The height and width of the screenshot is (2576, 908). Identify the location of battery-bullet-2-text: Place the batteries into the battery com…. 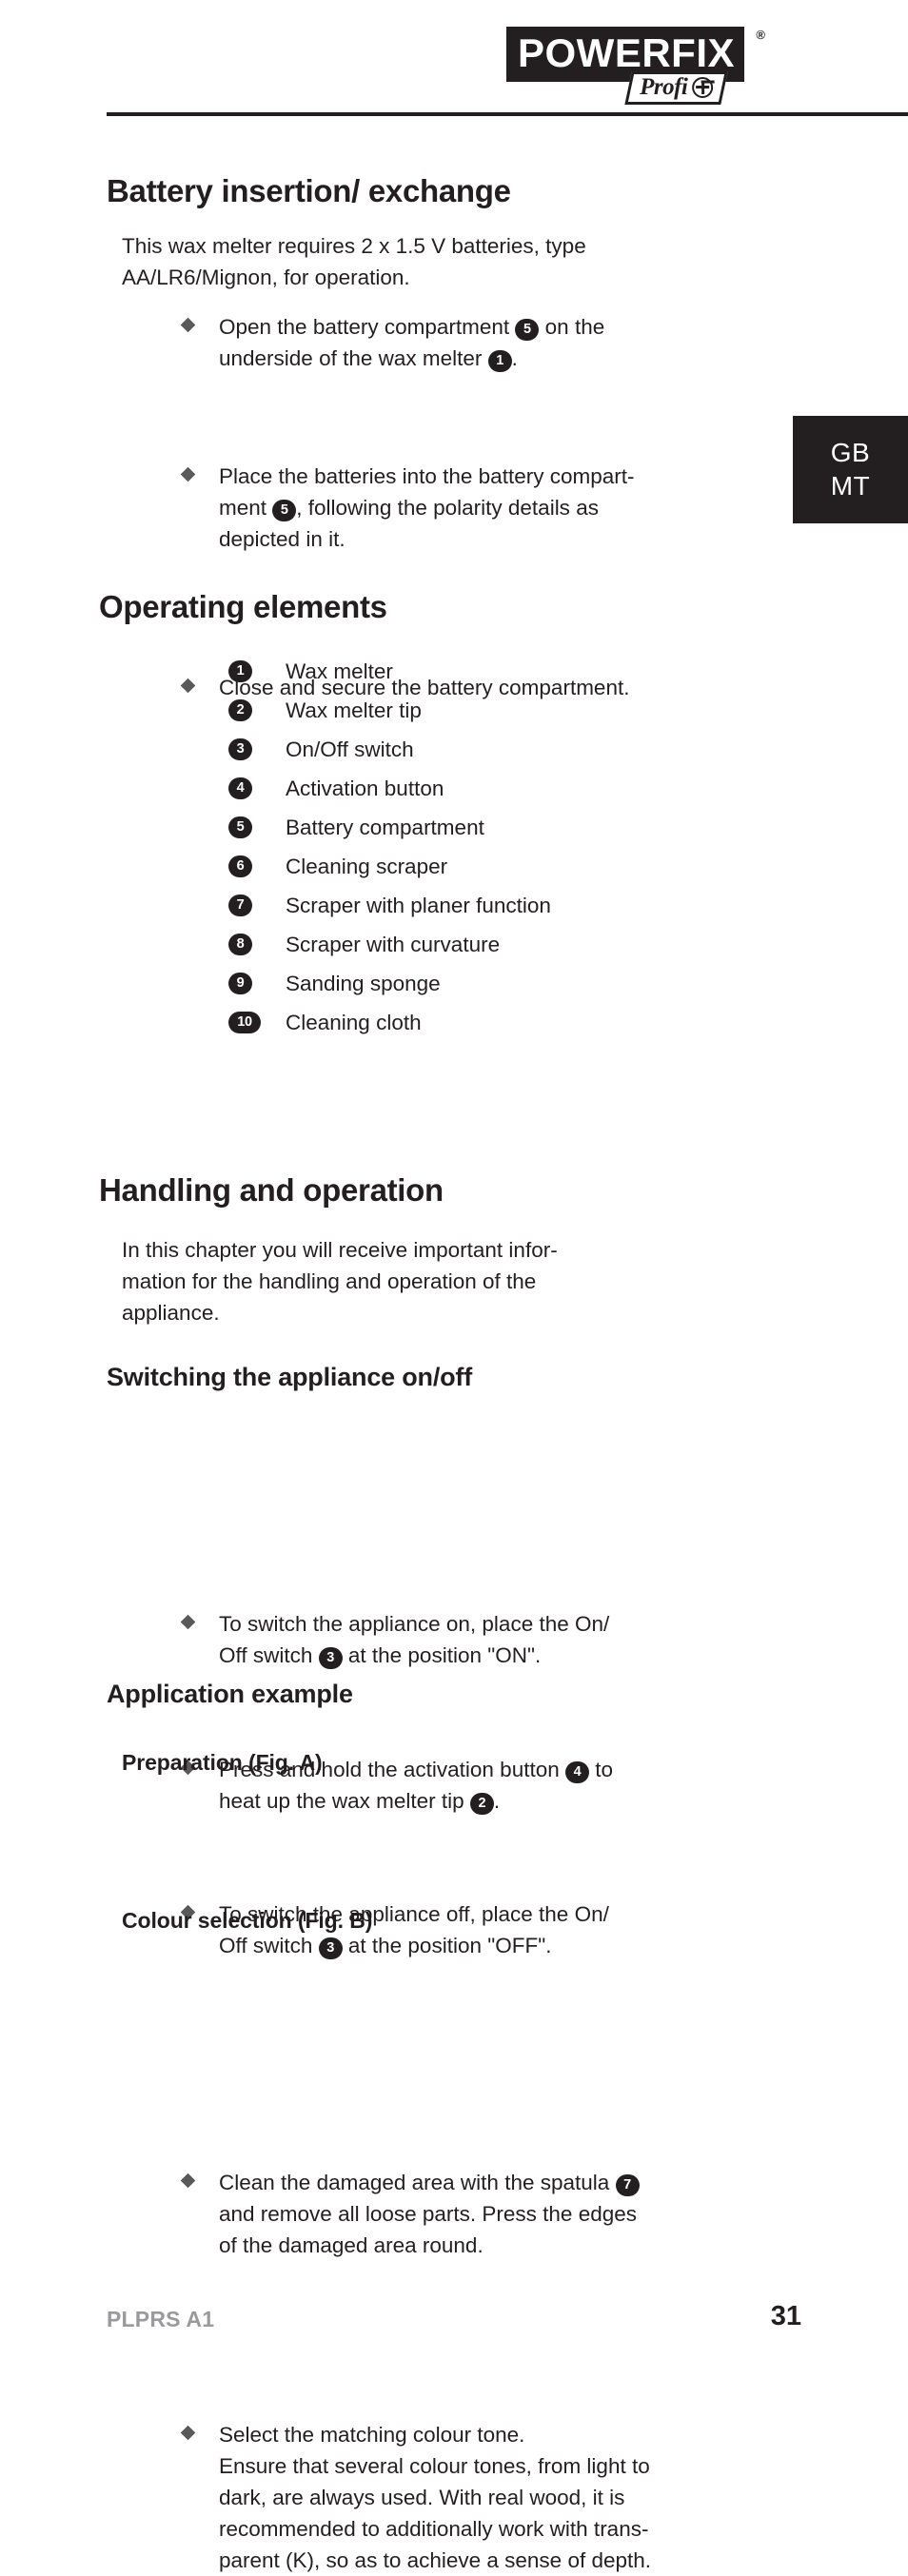
(459, 508).